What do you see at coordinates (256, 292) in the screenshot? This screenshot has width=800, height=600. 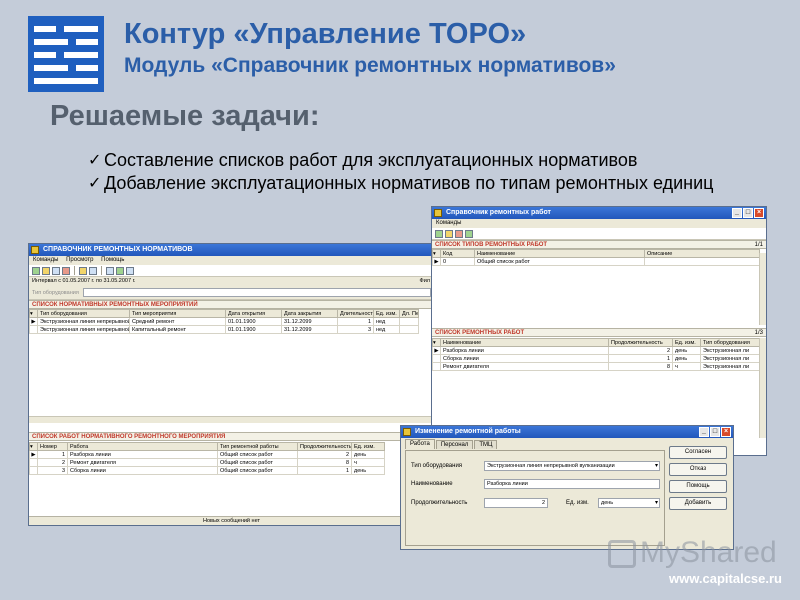 I see `filter-input` at bounding box center [256, 292].